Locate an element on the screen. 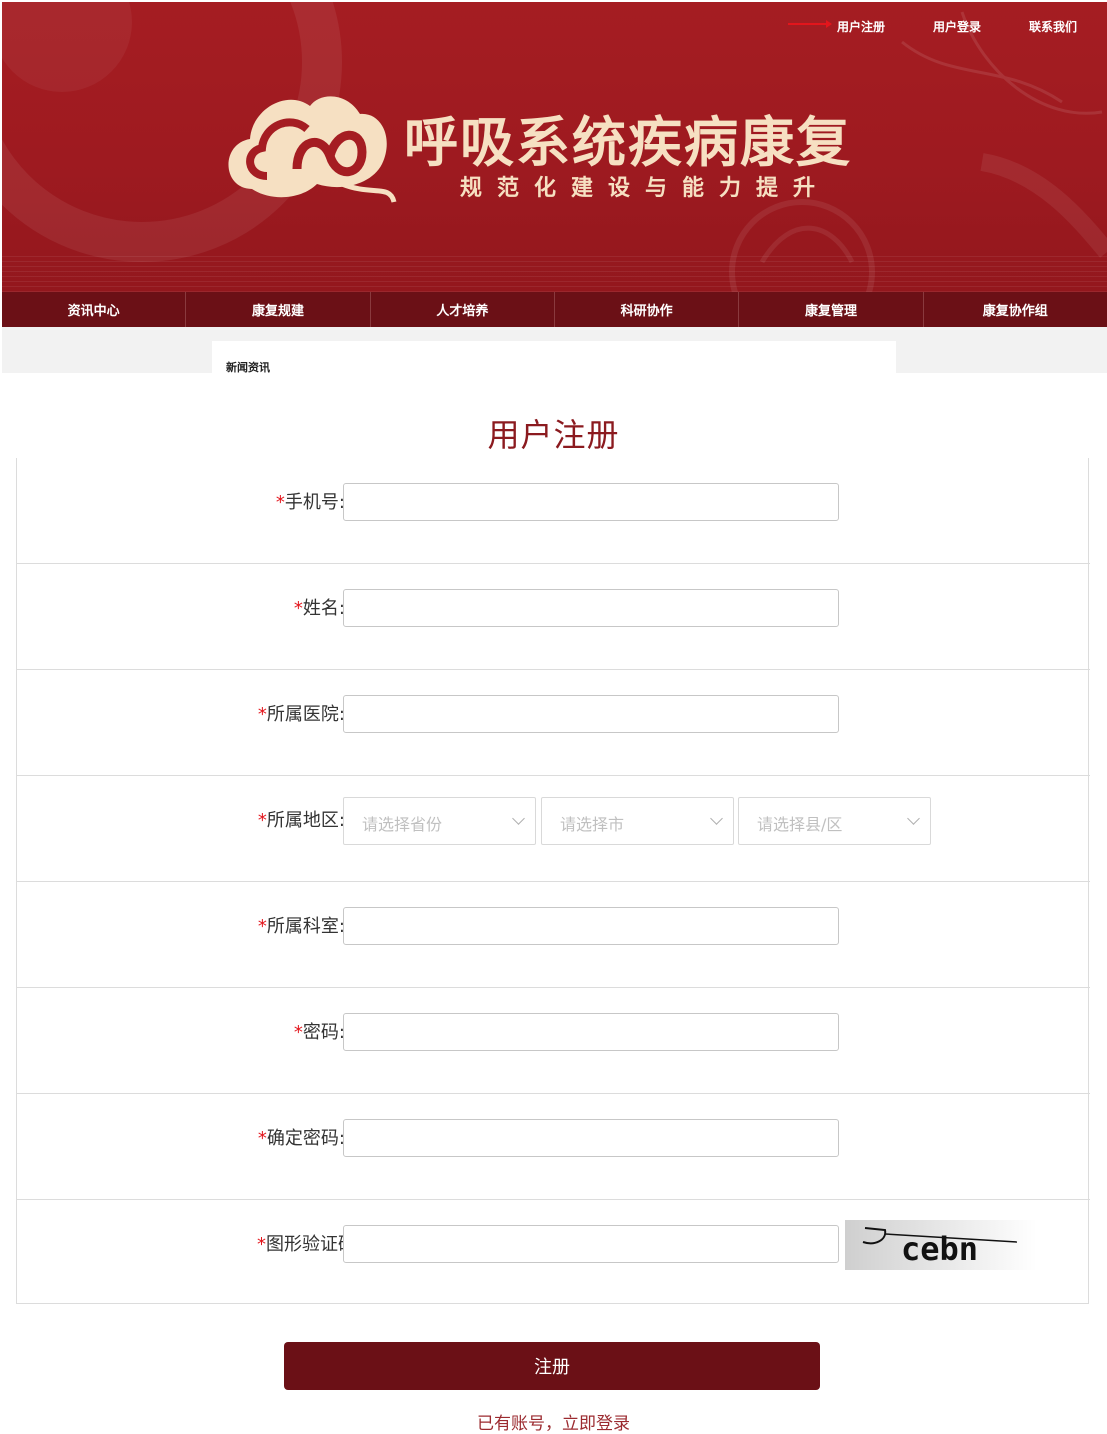 Image resolution: width=1107 pixels, height=1434 pixels. captcha-input is located at coordinates (591, 1244).